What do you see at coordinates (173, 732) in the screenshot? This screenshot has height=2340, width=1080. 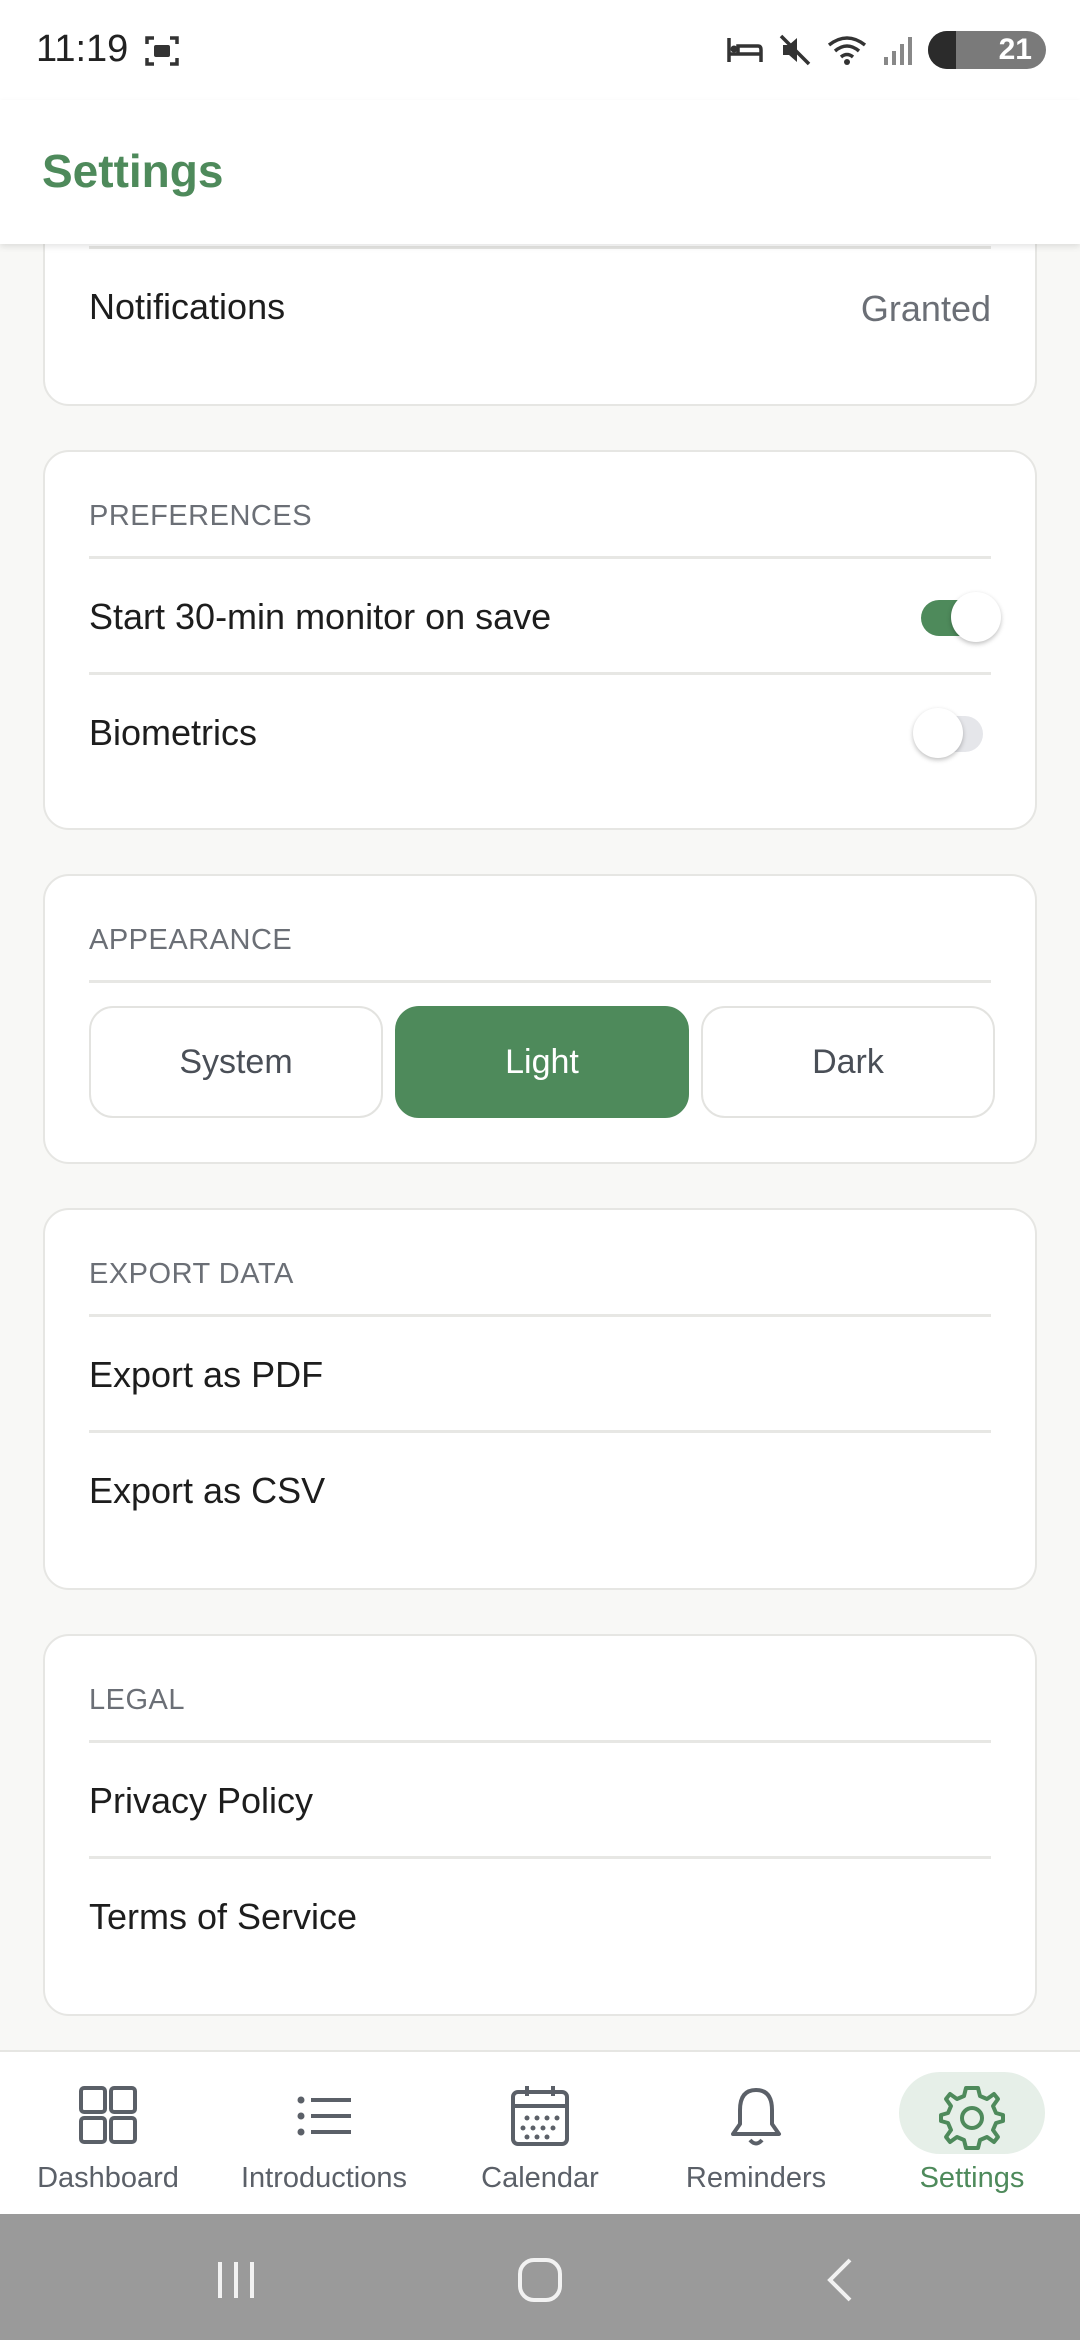 I see `biometrics-label: Biometrics` at bounding box center [173, 732].